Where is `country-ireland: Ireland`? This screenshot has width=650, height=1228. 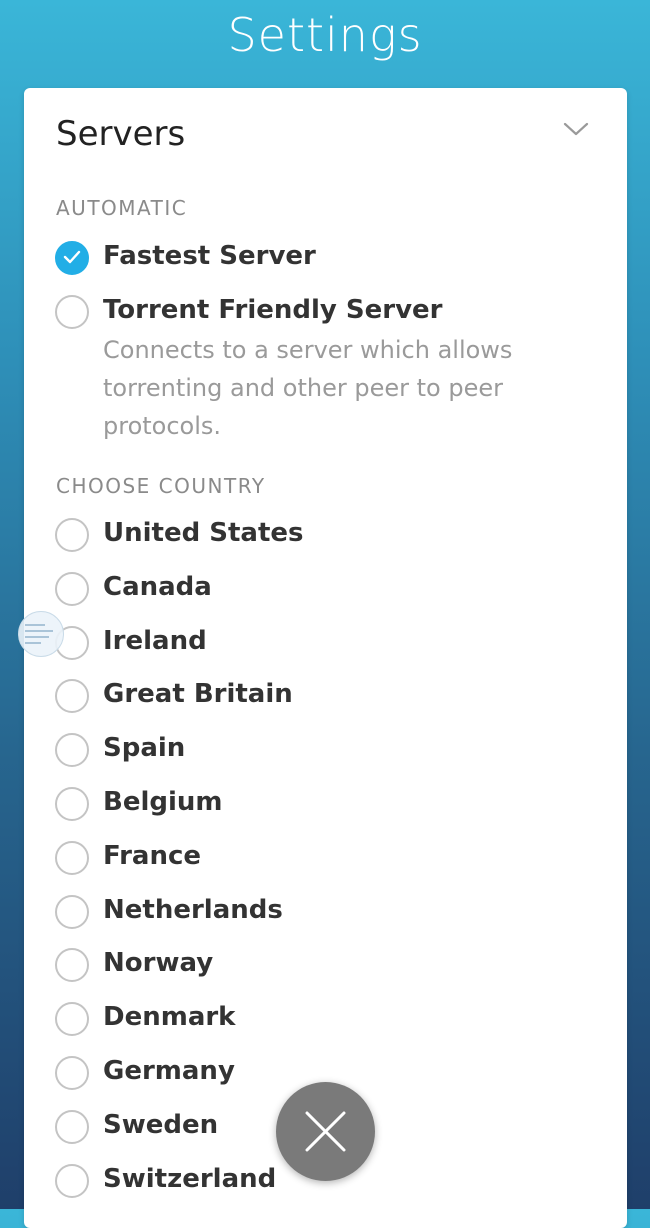 country-ireland: Ireland is located at coordinates (331, 652).